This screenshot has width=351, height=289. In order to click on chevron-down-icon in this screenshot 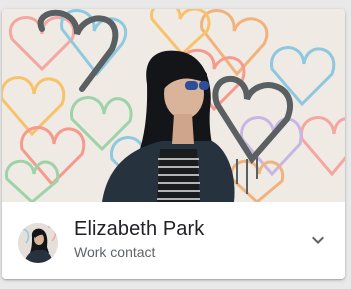, I will do `click(318, 240)`.